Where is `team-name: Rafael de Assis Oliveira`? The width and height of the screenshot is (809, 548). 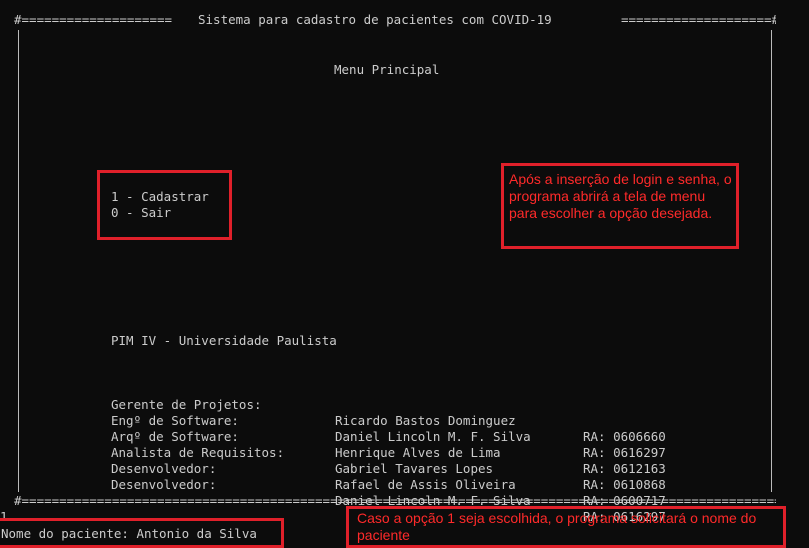 team-name: Rafael de Assis Oliveira is located at coordinates (425, 484).